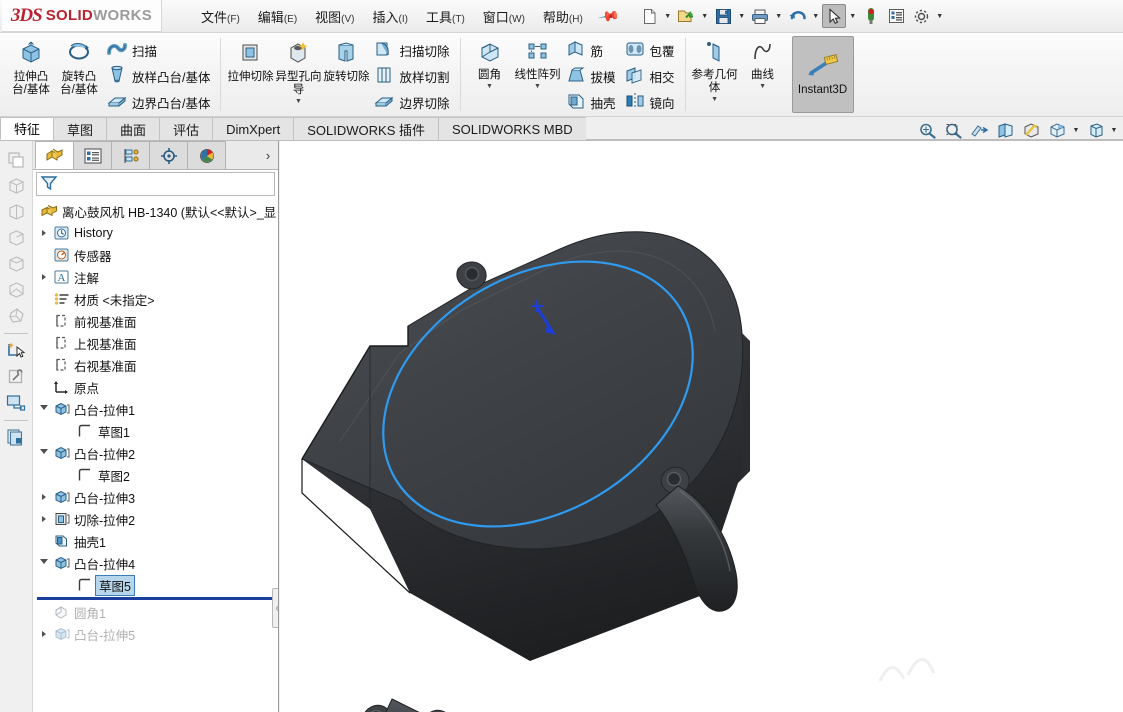 The width and height of the screenshot is (1123, 712). What do you see at coordinates (155, 634) in the screenshot?
I see `tree-item-18: 凸台-拉伸5` at bounding box center [155, 634].